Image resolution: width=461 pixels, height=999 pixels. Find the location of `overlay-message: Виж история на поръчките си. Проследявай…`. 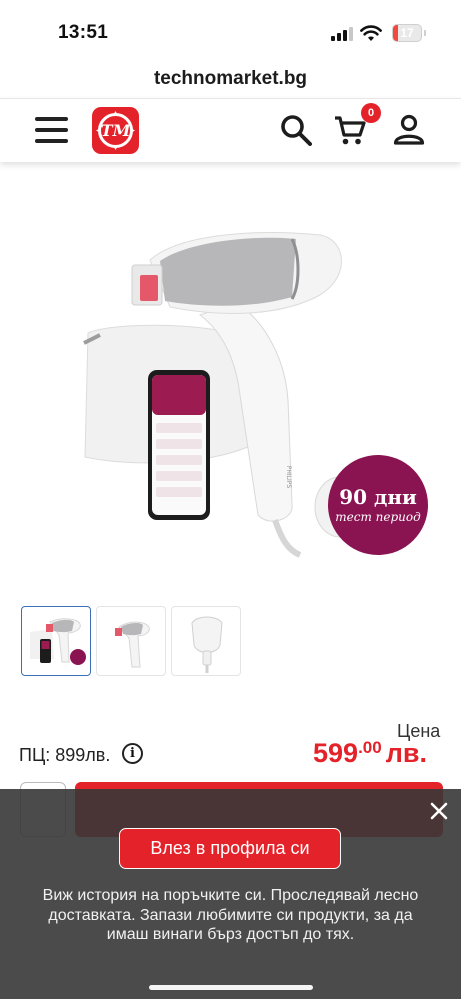

overlay-message: Виж история на поръчките си. Проследявай… is located at coordinates (230, 915).